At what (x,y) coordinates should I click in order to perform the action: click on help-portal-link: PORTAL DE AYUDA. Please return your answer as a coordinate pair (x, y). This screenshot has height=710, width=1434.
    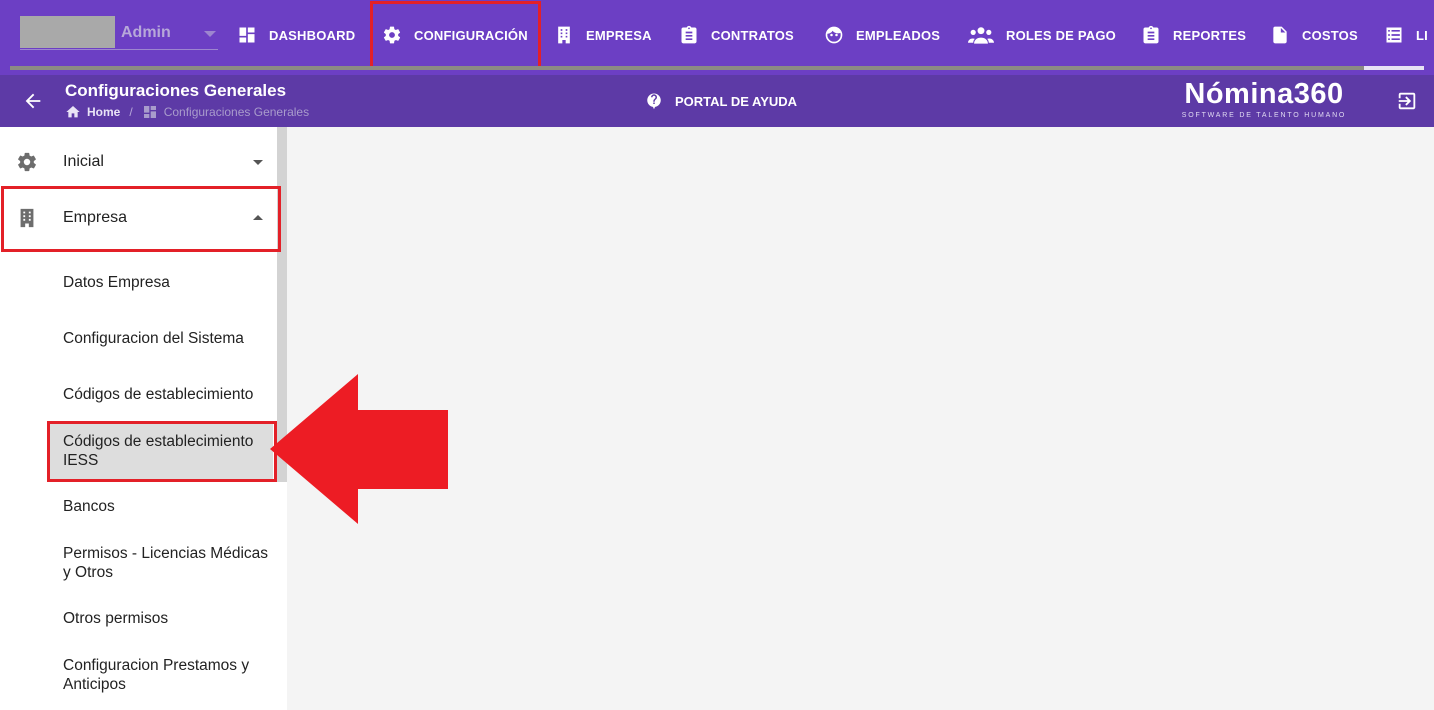
    Looking at the image, I should click on (721, 101).